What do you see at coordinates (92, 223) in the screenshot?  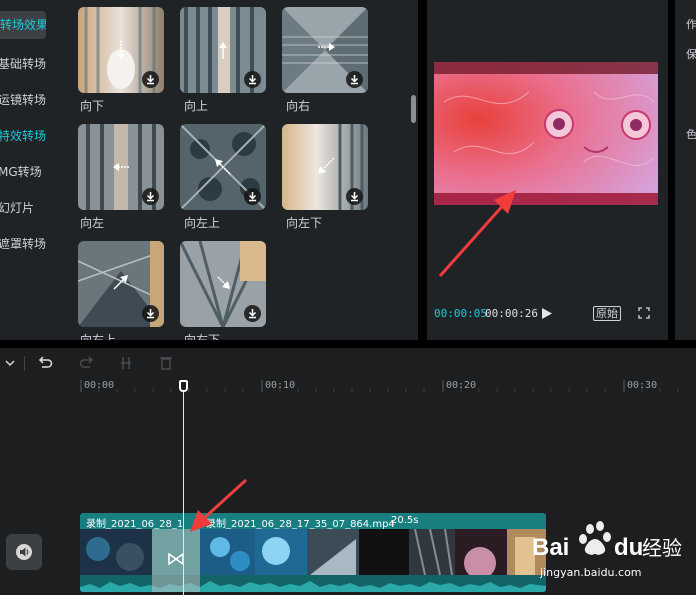 I see `transition-label: 向左` at bounding box center [92, 223].